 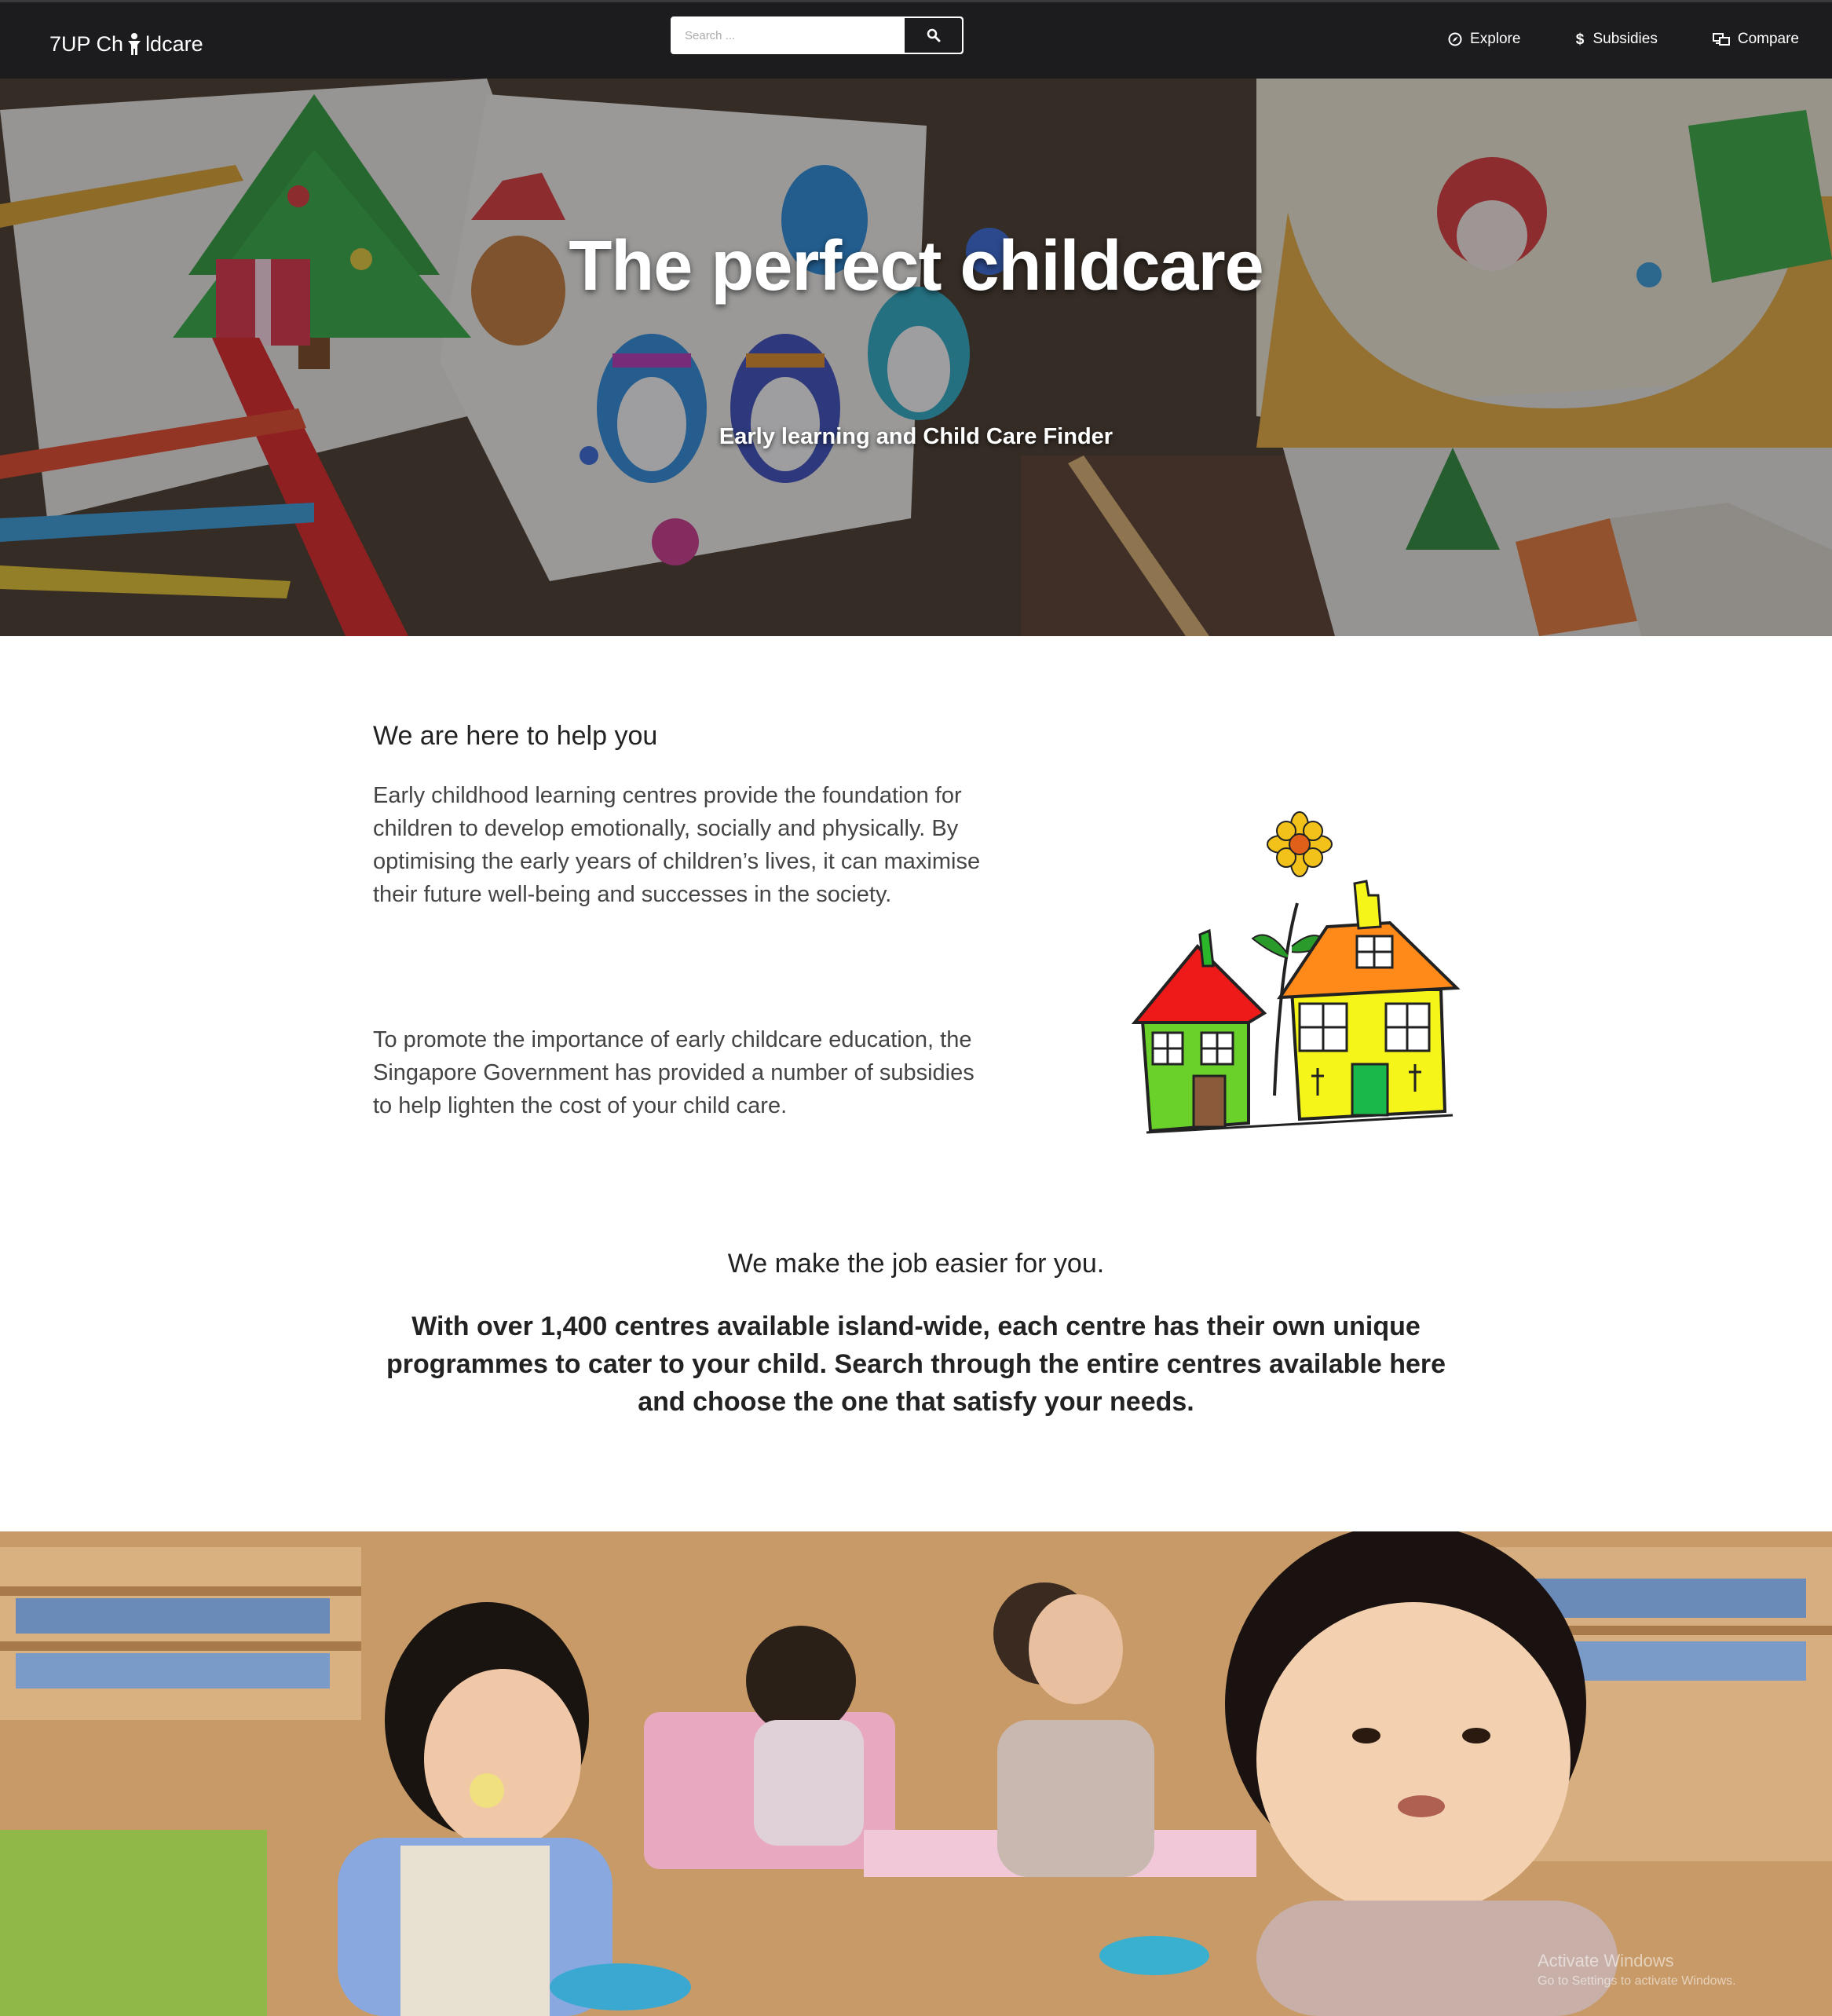 I want to click on search-bar, so click(x=817, y=35).